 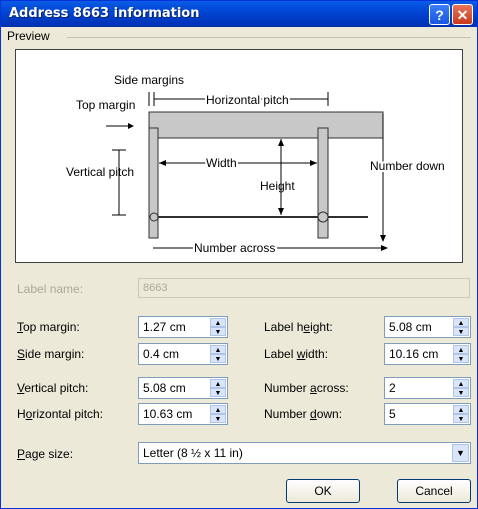 I want to click on horizontal-pitch-label: Horizontal pitch, so click(x=247, y=100).